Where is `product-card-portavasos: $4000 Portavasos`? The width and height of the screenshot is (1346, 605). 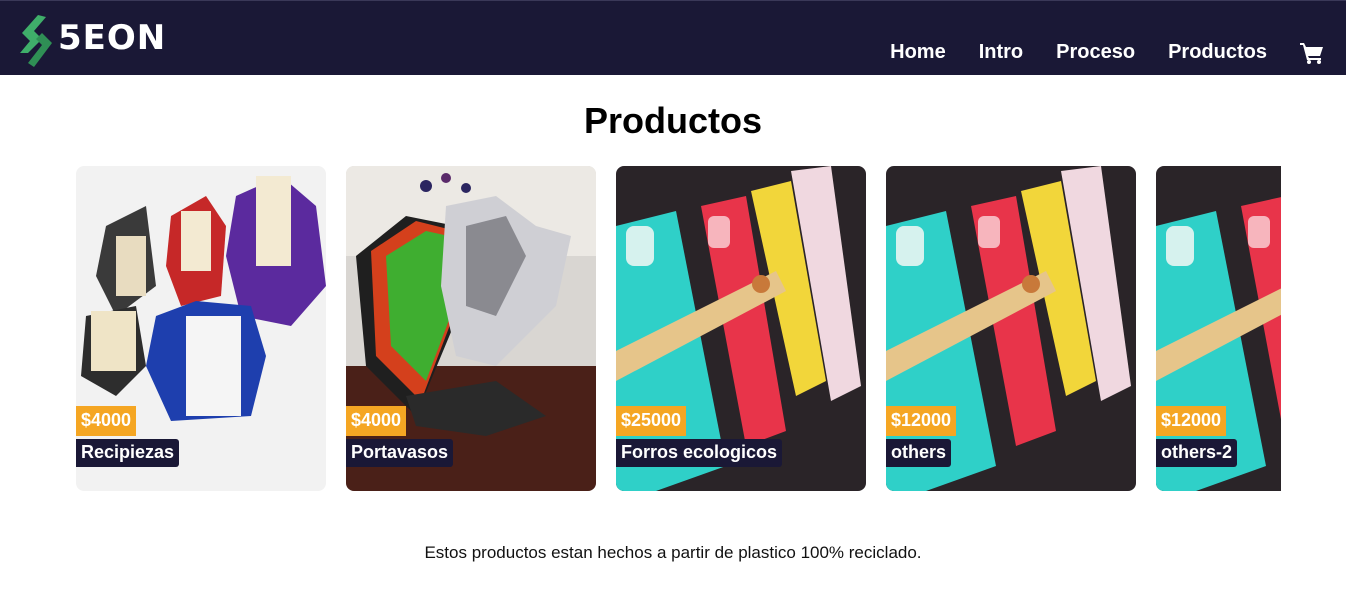 product-card-portavasos: $4000 Portavasos is located at coordinates (471, 328).